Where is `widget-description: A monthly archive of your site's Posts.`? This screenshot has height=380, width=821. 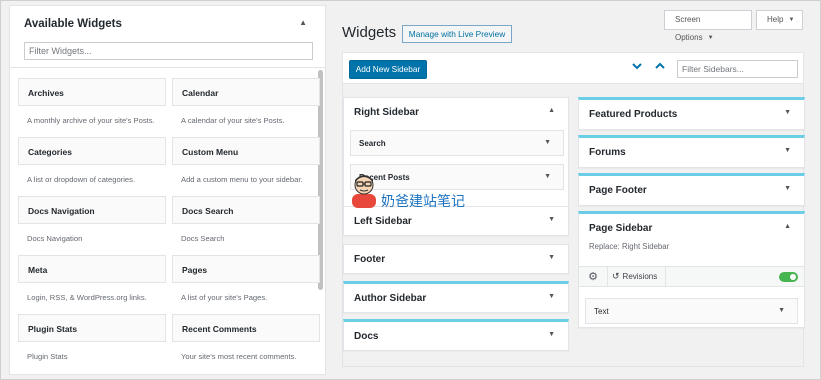
widget-description: A monthly archive of your site's Posts. is located at coordinates (91, 120).